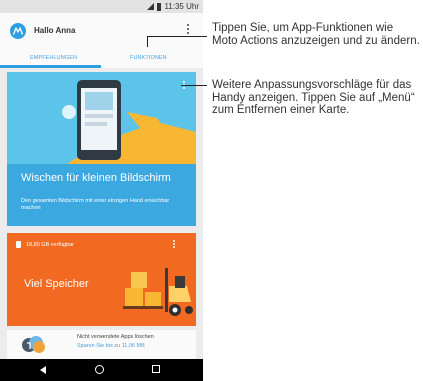  I want to click on battery-icon, so click(159, 6).